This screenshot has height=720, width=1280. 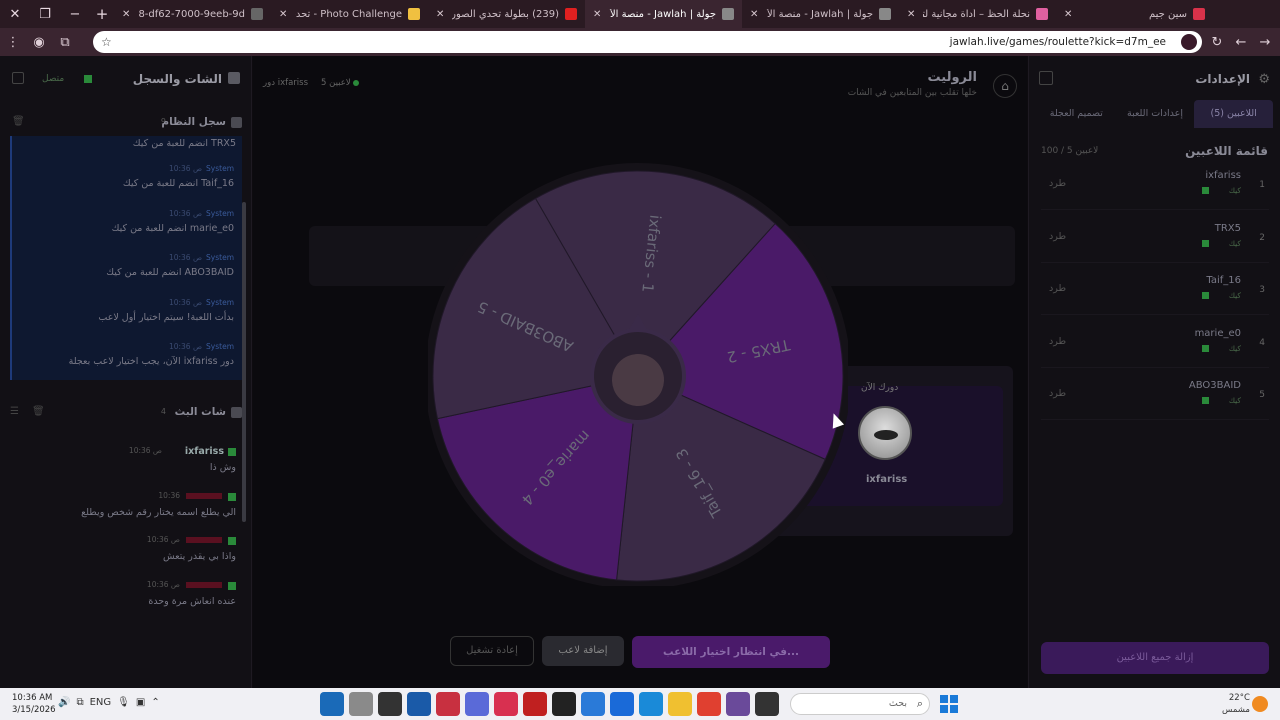 What do you see at coordinates (140, 702) in the screenshot?
I see `screen-icon: ▣` at bounding box center [140, 702].